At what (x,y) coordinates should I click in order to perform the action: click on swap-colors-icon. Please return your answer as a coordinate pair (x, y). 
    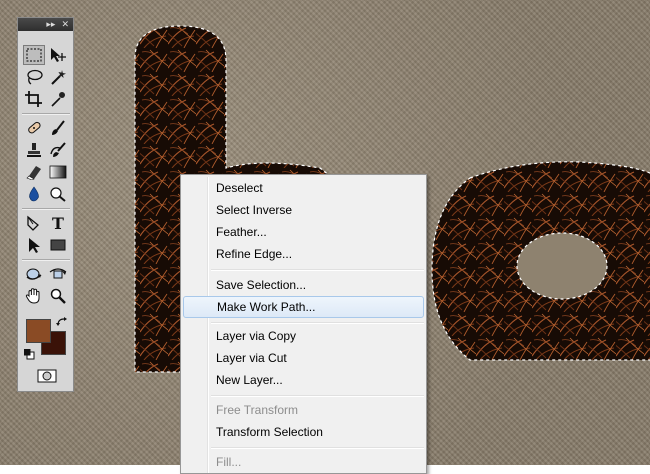
    Looking at the image, I should click on (62, 324).